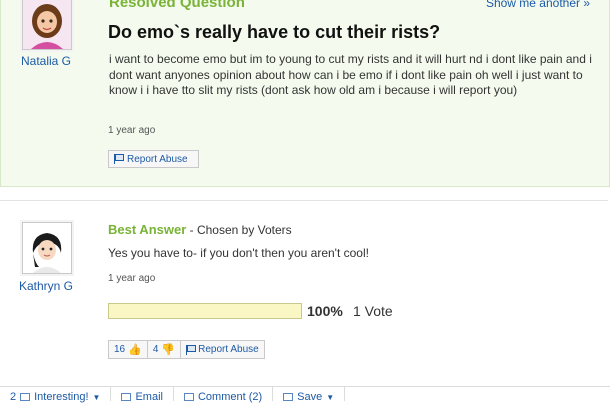 This screenshot has width=610, height=403. What do you see at coordinates (325, 311) in the screenshot?
I see `vote-percent: 100%` at bounding box center [325, 311].